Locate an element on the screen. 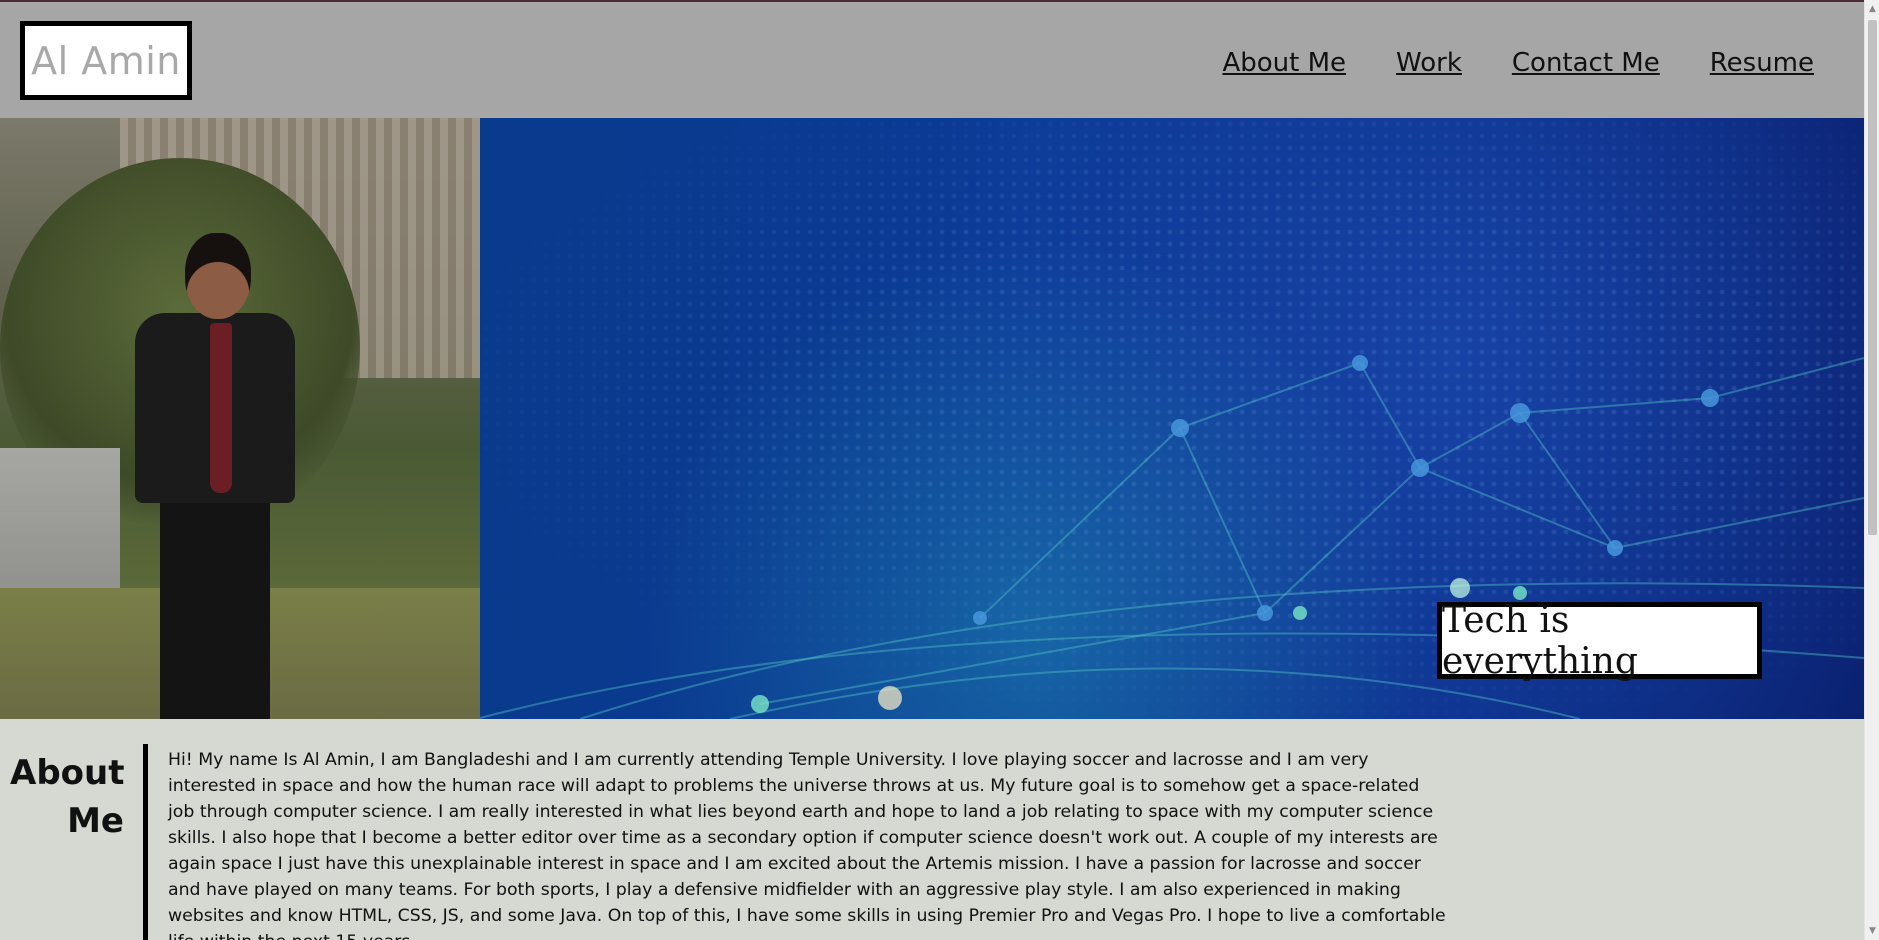 The width and height of the screenshot is (1879, 940). site-header: Al Amin About Me Work Contact Me Resume is located at coordinates (932, 60).